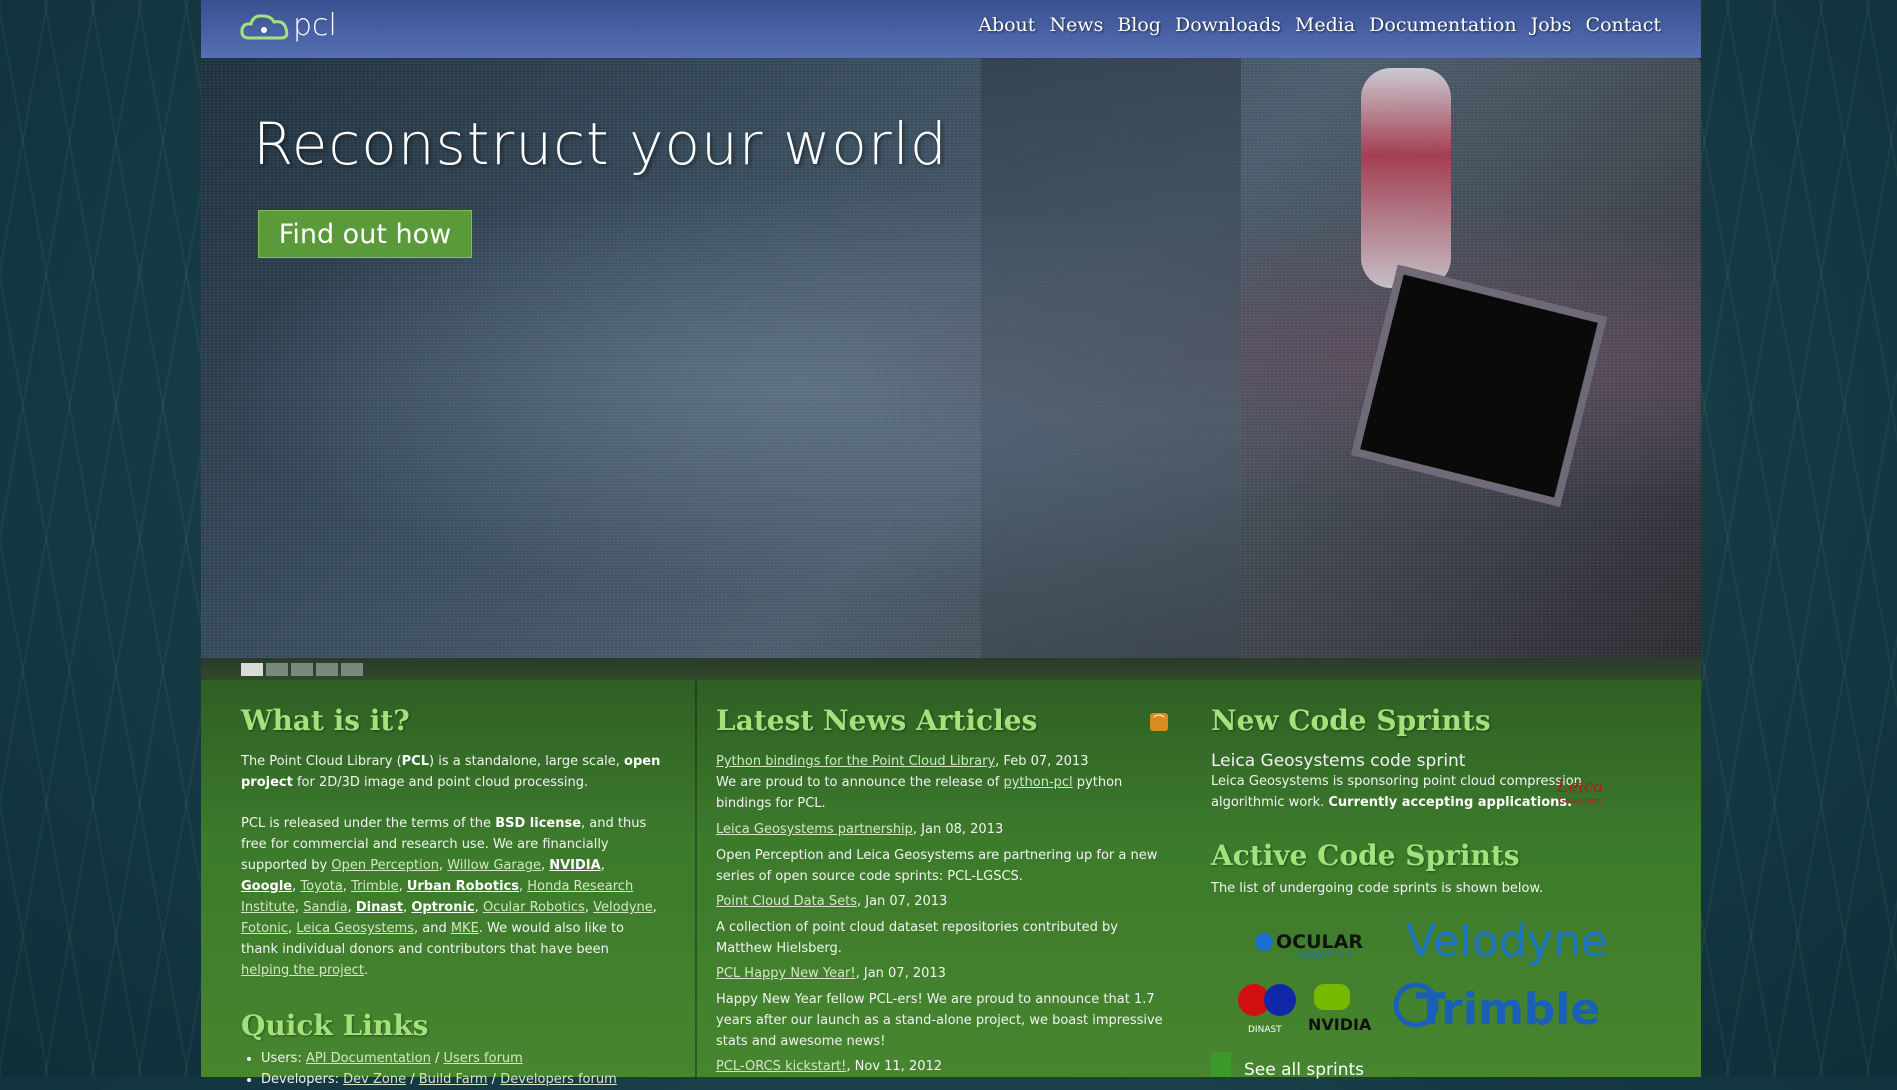 This screenshot has height=1090, width=1897. Describe the element at coordinates (958, 829) in the screenshot. I see `news-date: , Jan 08, 2013` at that location.